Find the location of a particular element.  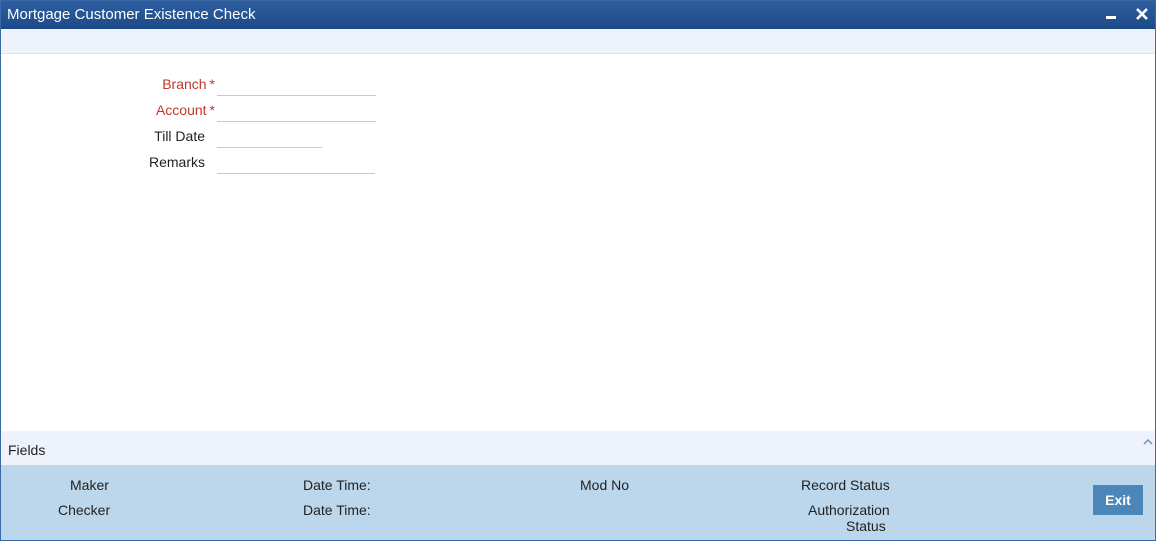

remarks-row: Remarks is located at coordinates (153, 161).